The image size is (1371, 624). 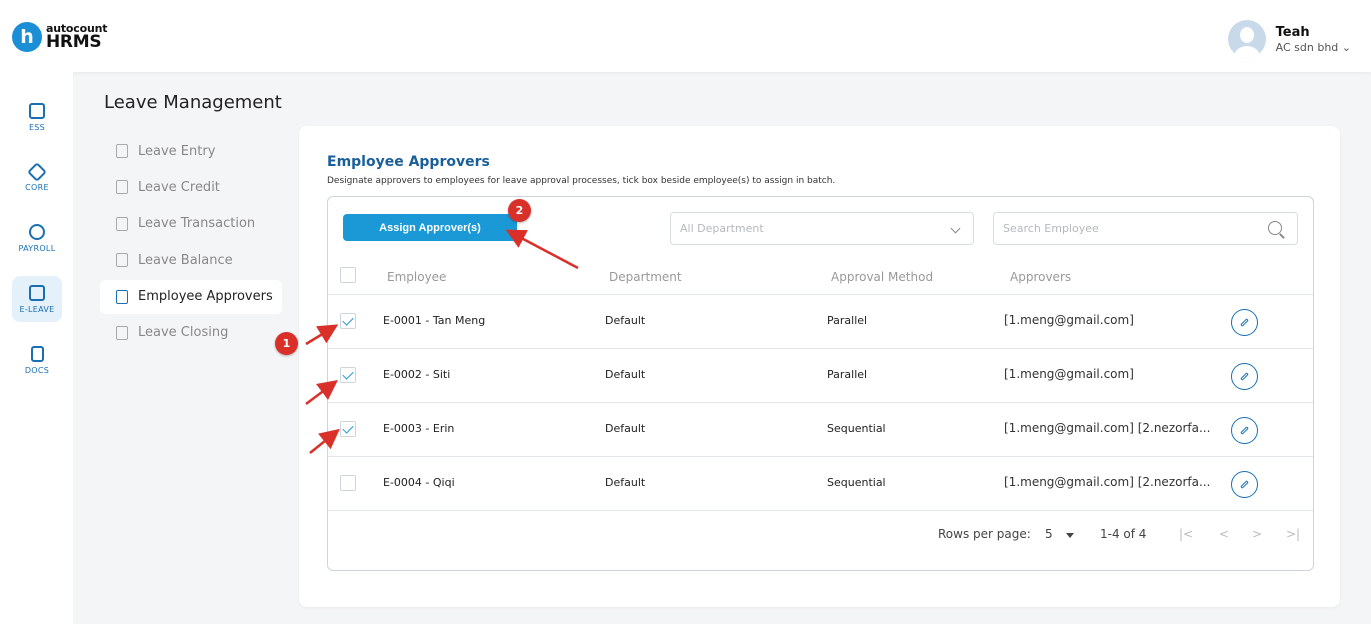 I want to click on card-title: Employee Approvers, so click(x=408, y=162).